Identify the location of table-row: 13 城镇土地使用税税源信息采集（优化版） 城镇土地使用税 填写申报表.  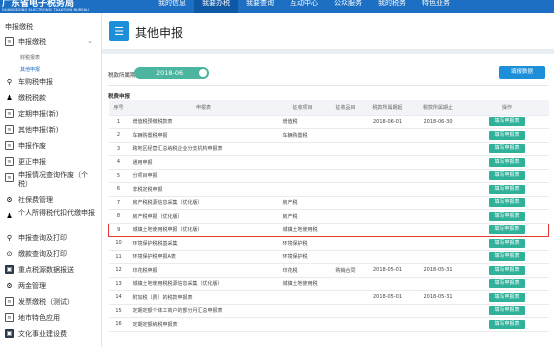
(328, 284).